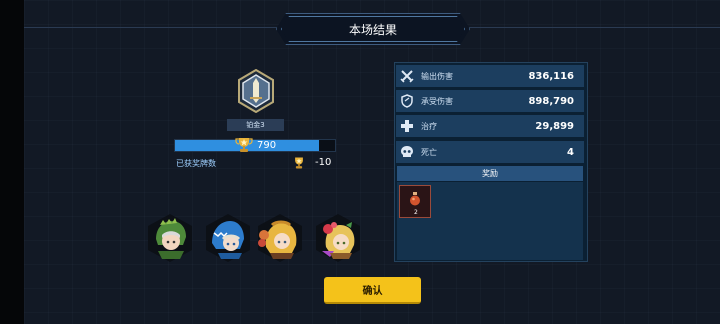  Describe the element at coordinates (407, 76) in the screenshot. I see `crossed-swords-icon` at that location.